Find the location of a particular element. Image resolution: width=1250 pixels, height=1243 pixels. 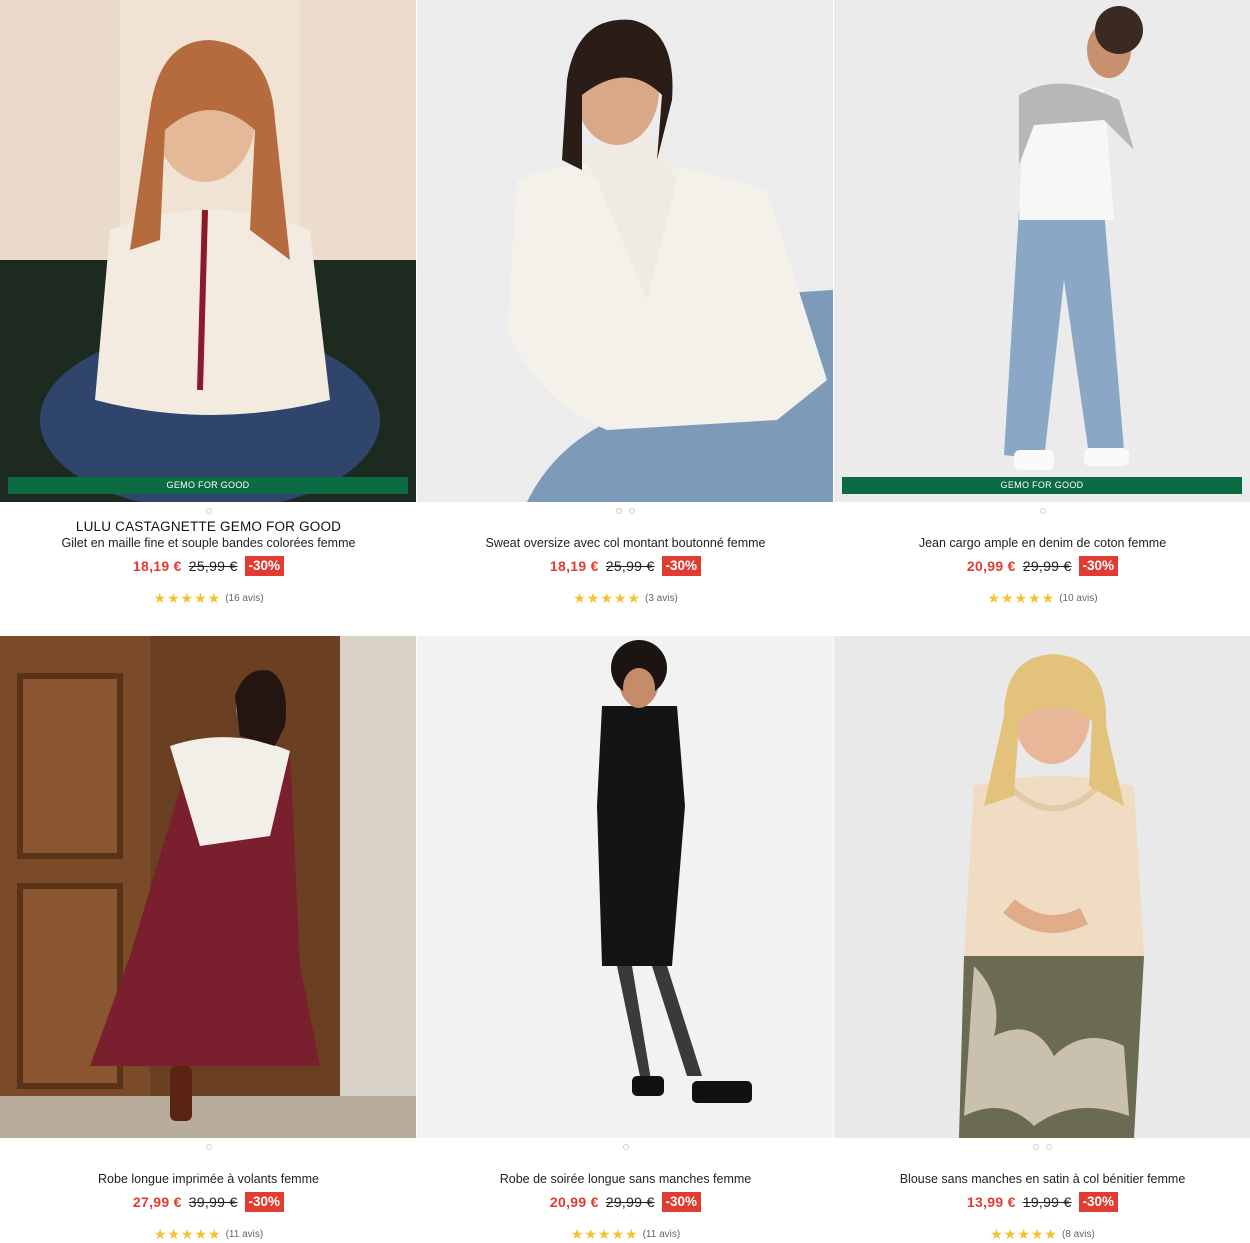

price-row: 13,99 € 19,99 € -30% is located at coordinates (1042, 1202).